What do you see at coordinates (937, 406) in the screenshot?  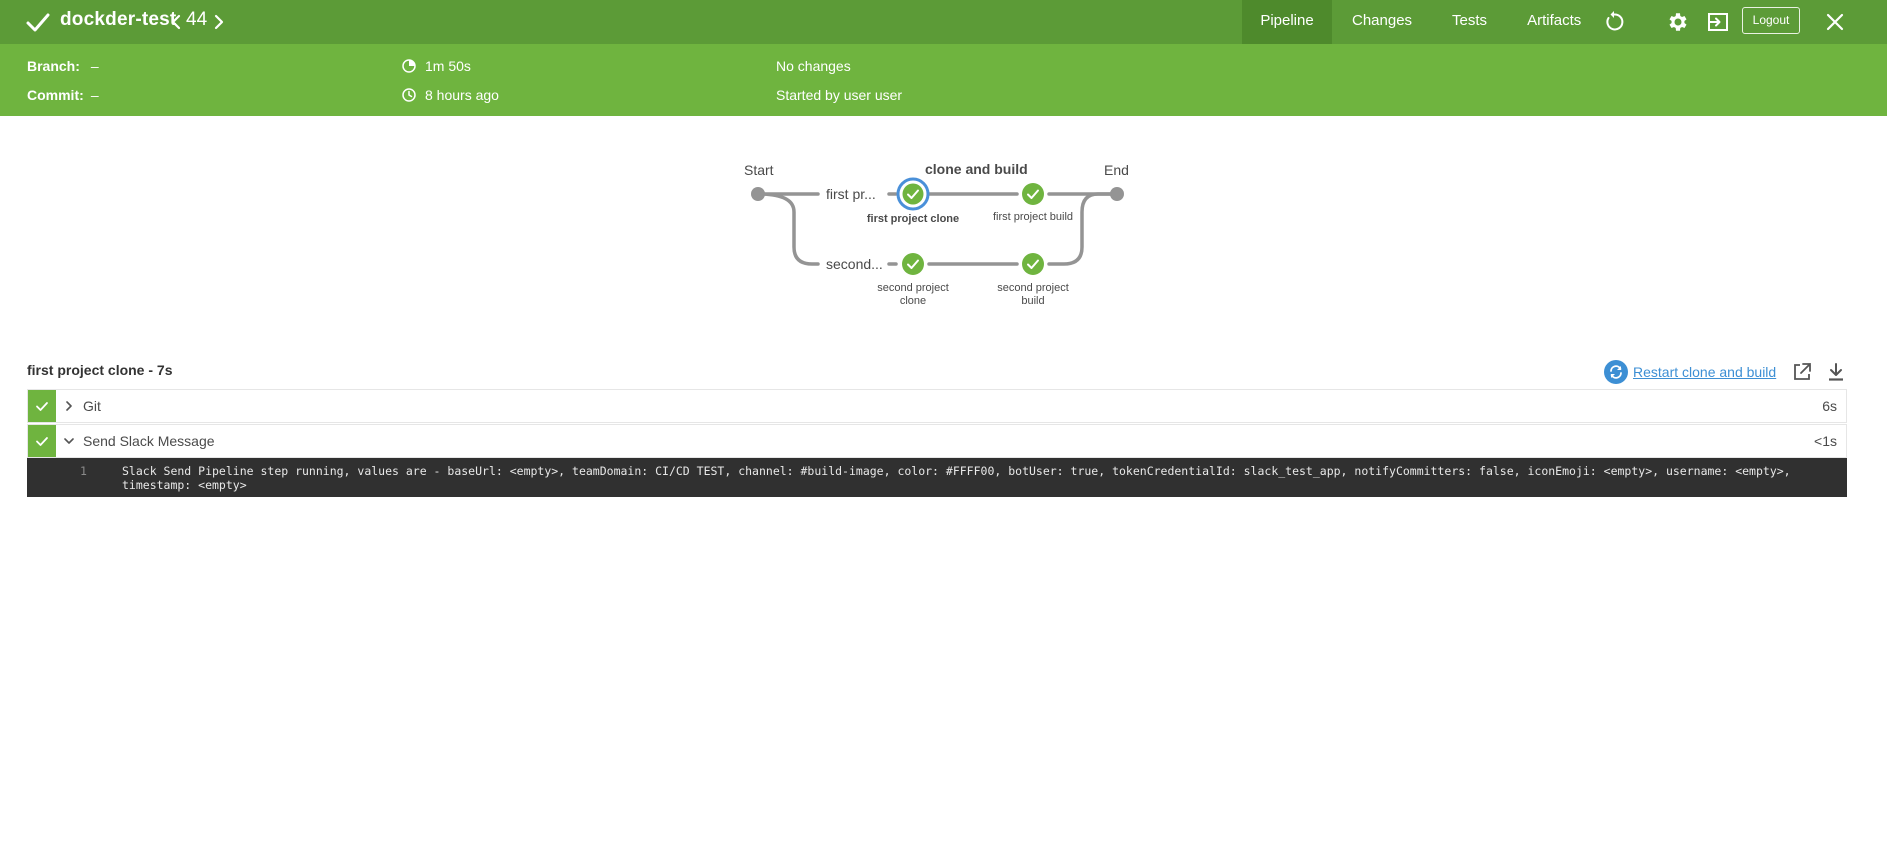 I see `step-row-git: Git 6s` at bounding box center [937, 406].